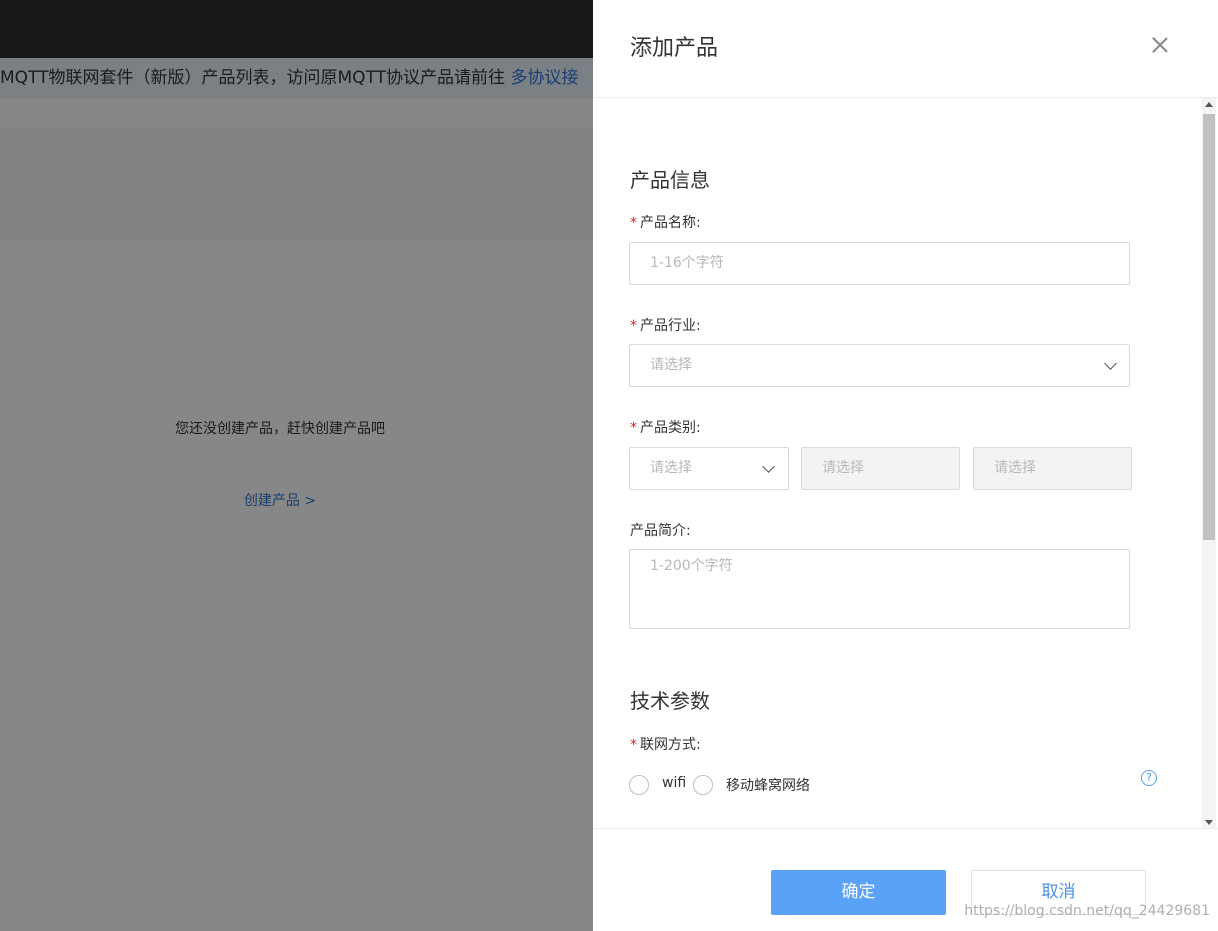 The image size is (1218, 931). What do you see at coordinates (768, 785) in the screenshot?
I see `radio-cellular-label: 移动蜂窝网络` at bounding box center [768, 785].